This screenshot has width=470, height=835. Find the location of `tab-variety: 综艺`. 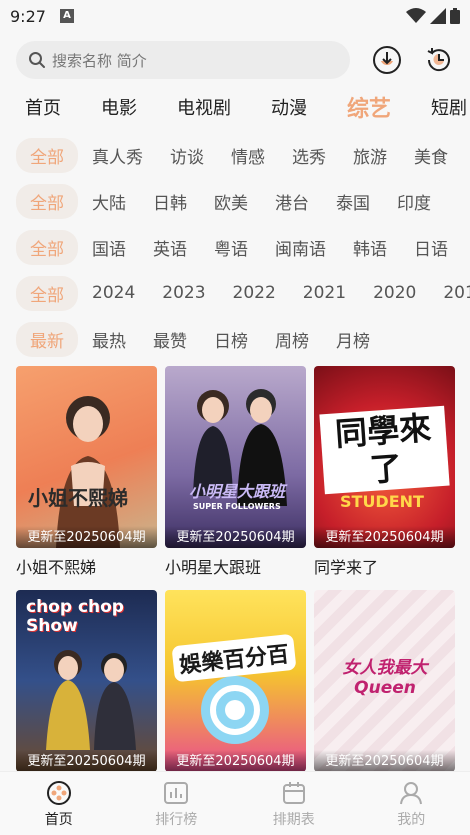

tab-variety: 综艺 is located at coordinates (369, 107).